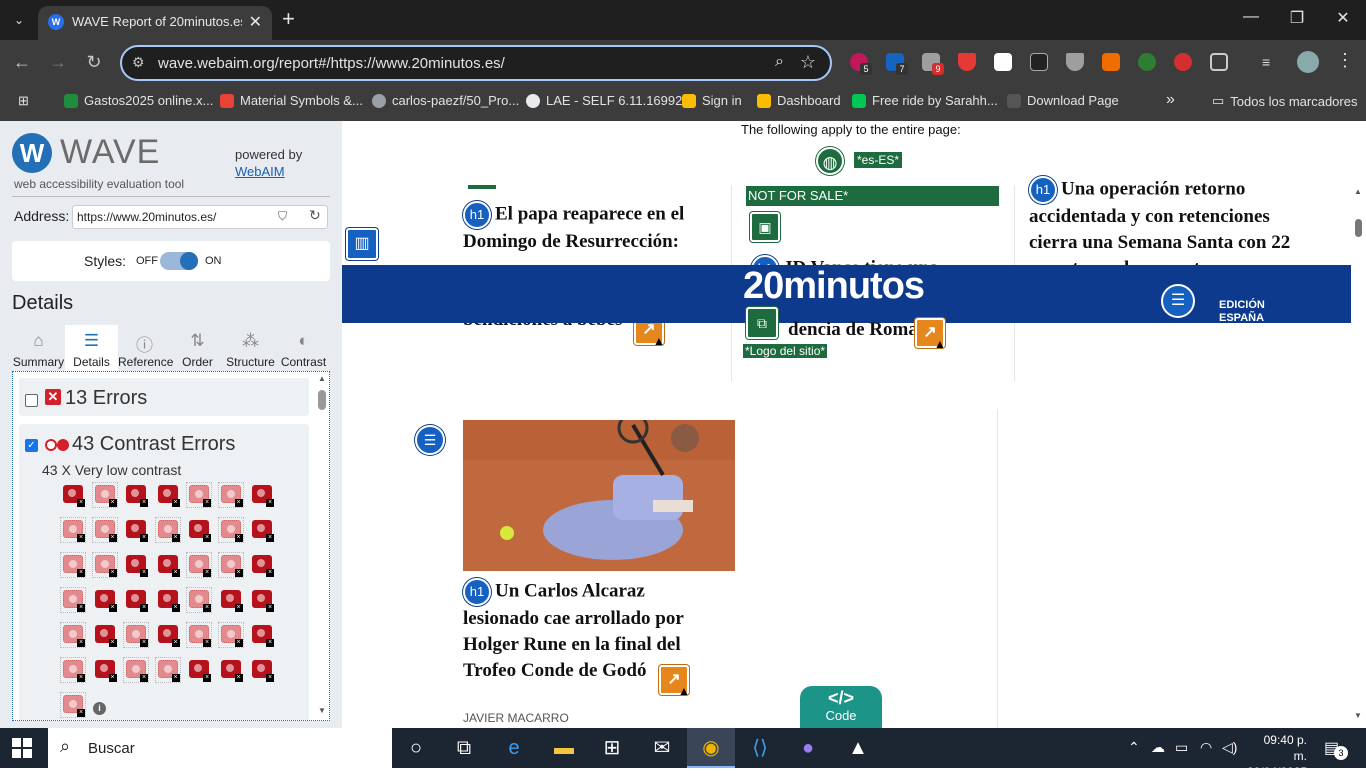  I want to click on photos-icon: ▲, so click(858, 748).